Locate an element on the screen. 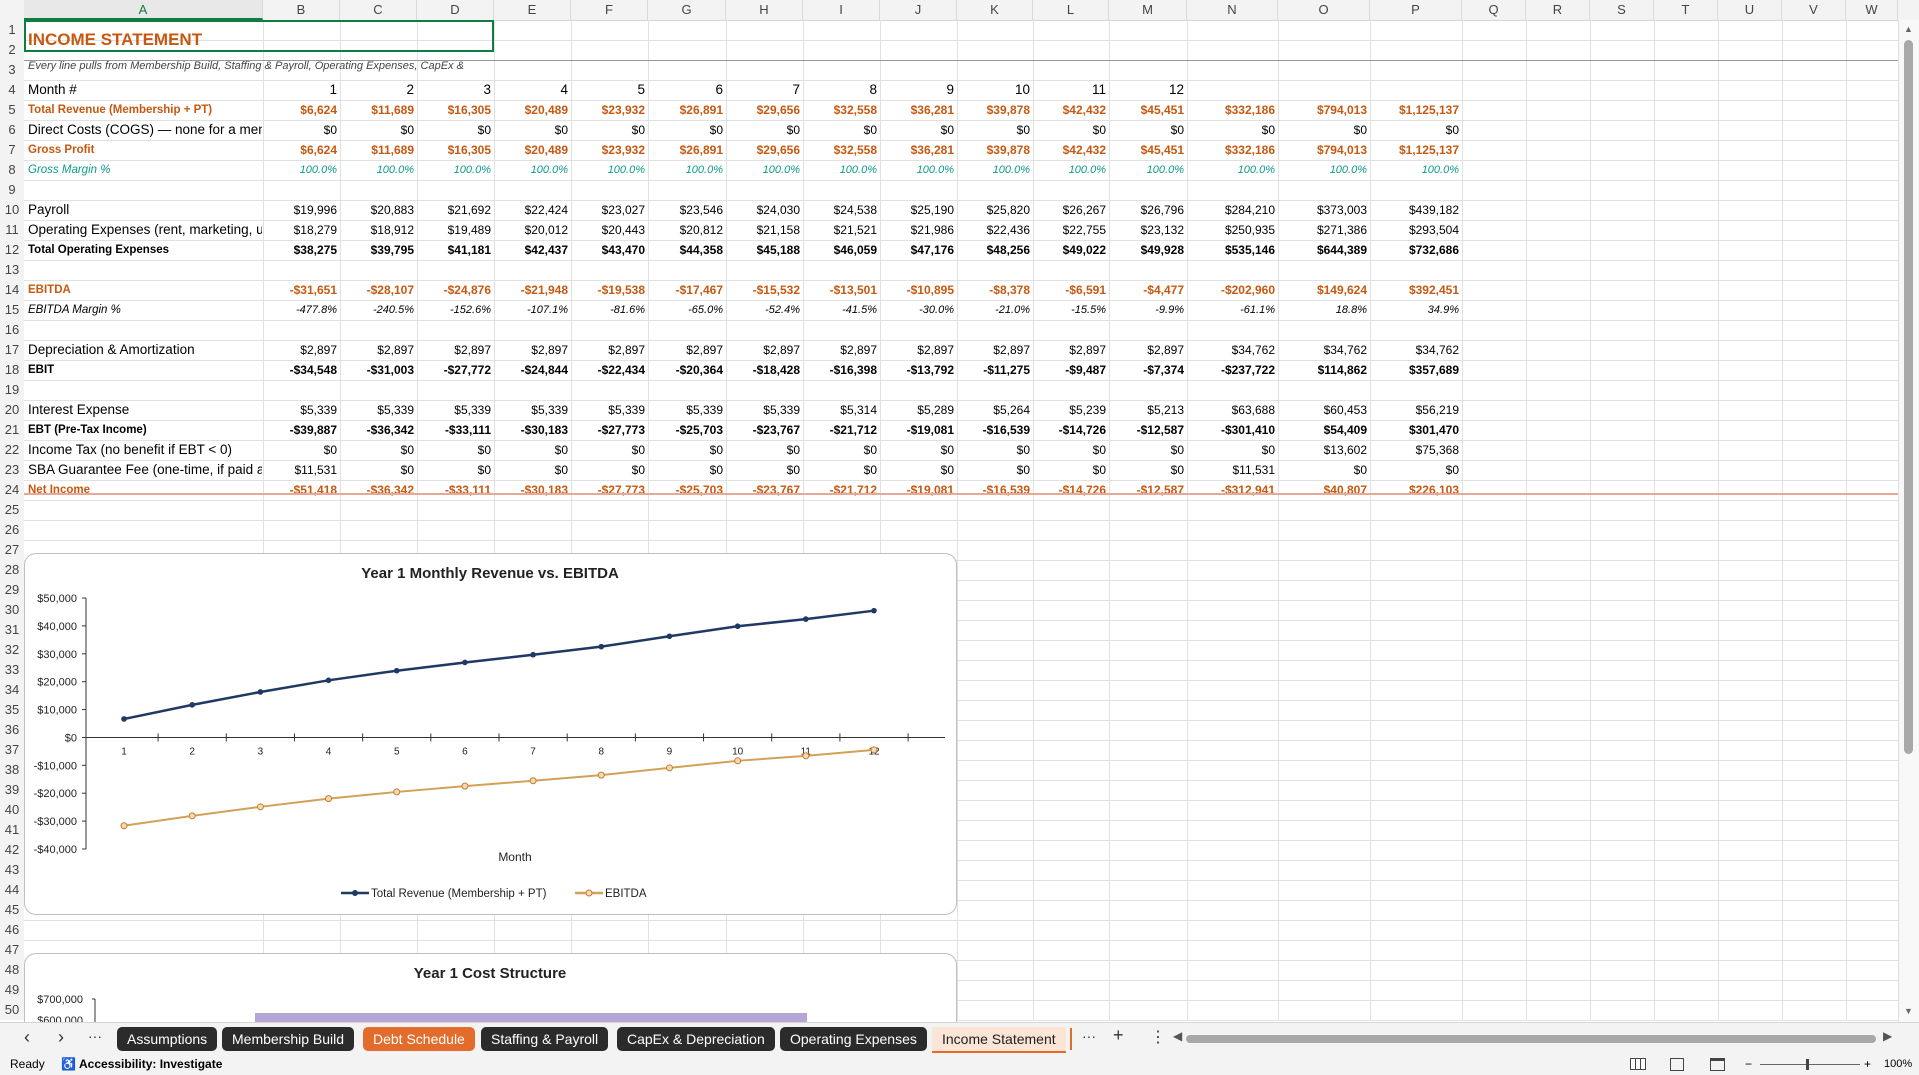  sheet-title: INCOME STATEMENT is located at coordinates (115, 40).